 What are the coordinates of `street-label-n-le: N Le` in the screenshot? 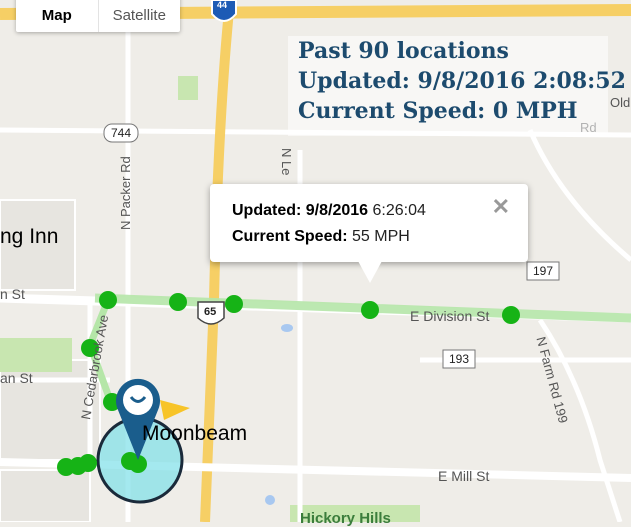 It's located at (286, 162).